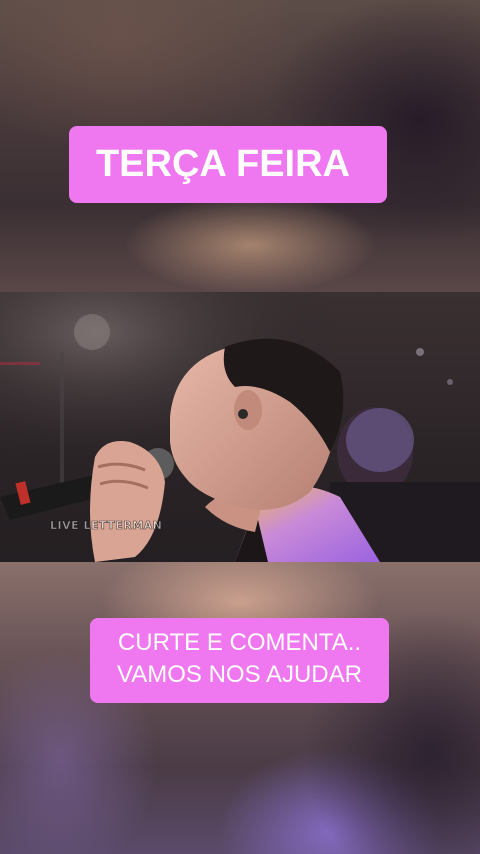  Describe the element at coordinates (239, 674) in the screenshot. I see `call-to-action-line-2: VAMOS NOS AJUDAR` at that location.